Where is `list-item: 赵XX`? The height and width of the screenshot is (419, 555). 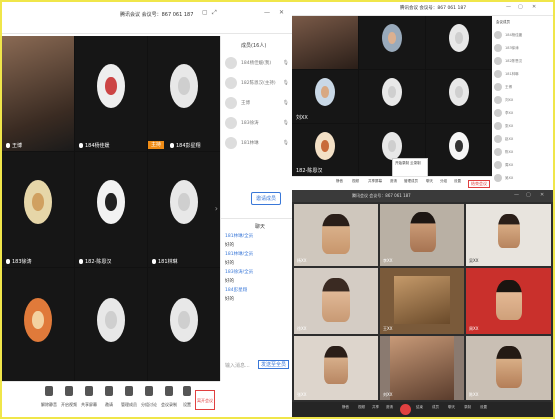 list-item: 赵XX is located at coordinates (522, 139).